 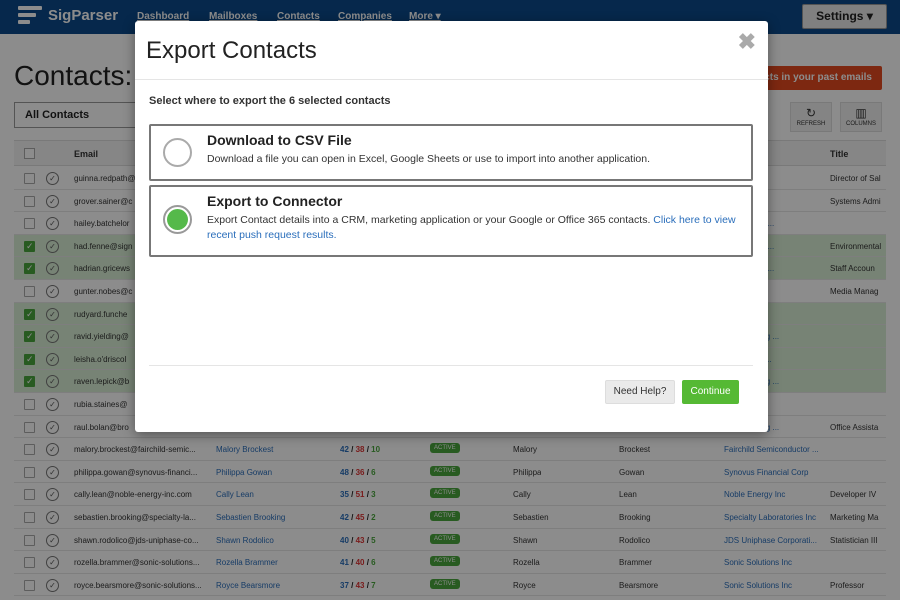 What do you see at coordinates (747, 42) in the screenshot?
I see `close-icon: ✖` at bounding box center [747, 42].